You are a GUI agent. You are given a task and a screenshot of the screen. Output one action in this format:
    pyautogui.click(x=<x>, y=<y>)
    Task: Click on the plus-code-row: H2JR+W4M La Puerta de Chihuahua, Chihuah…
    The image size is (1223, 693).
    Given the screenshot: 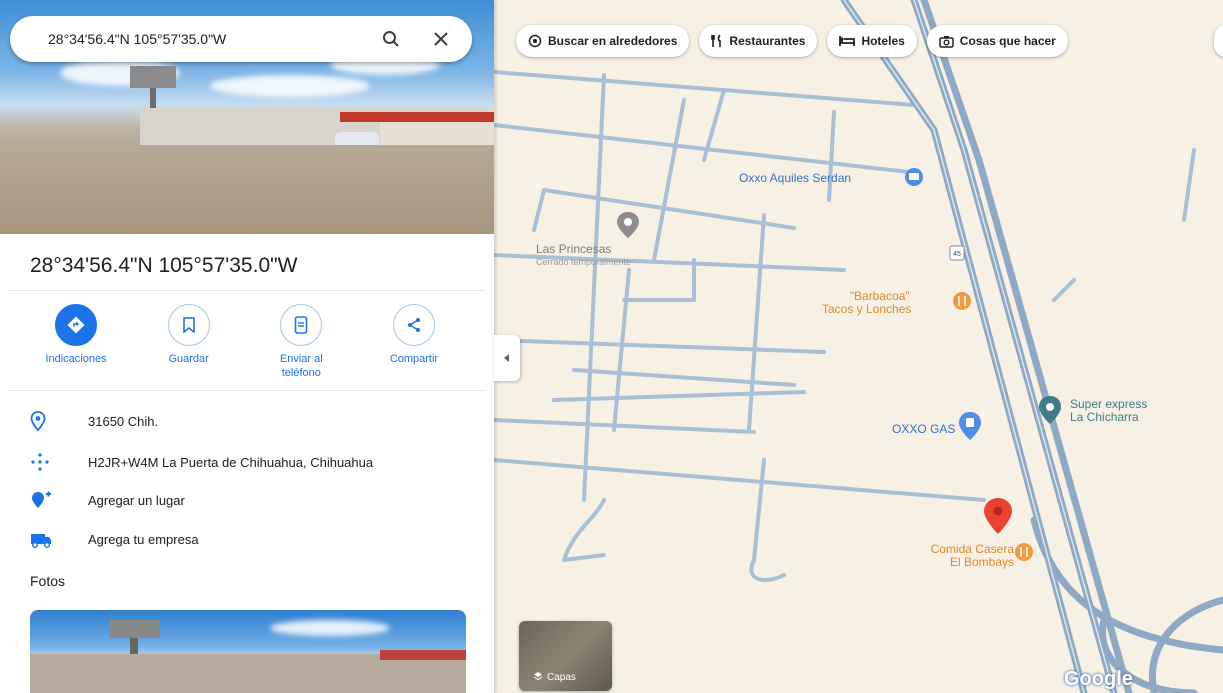 What is the action you would take?
    pyautogui.click(x=201, y=462)
    